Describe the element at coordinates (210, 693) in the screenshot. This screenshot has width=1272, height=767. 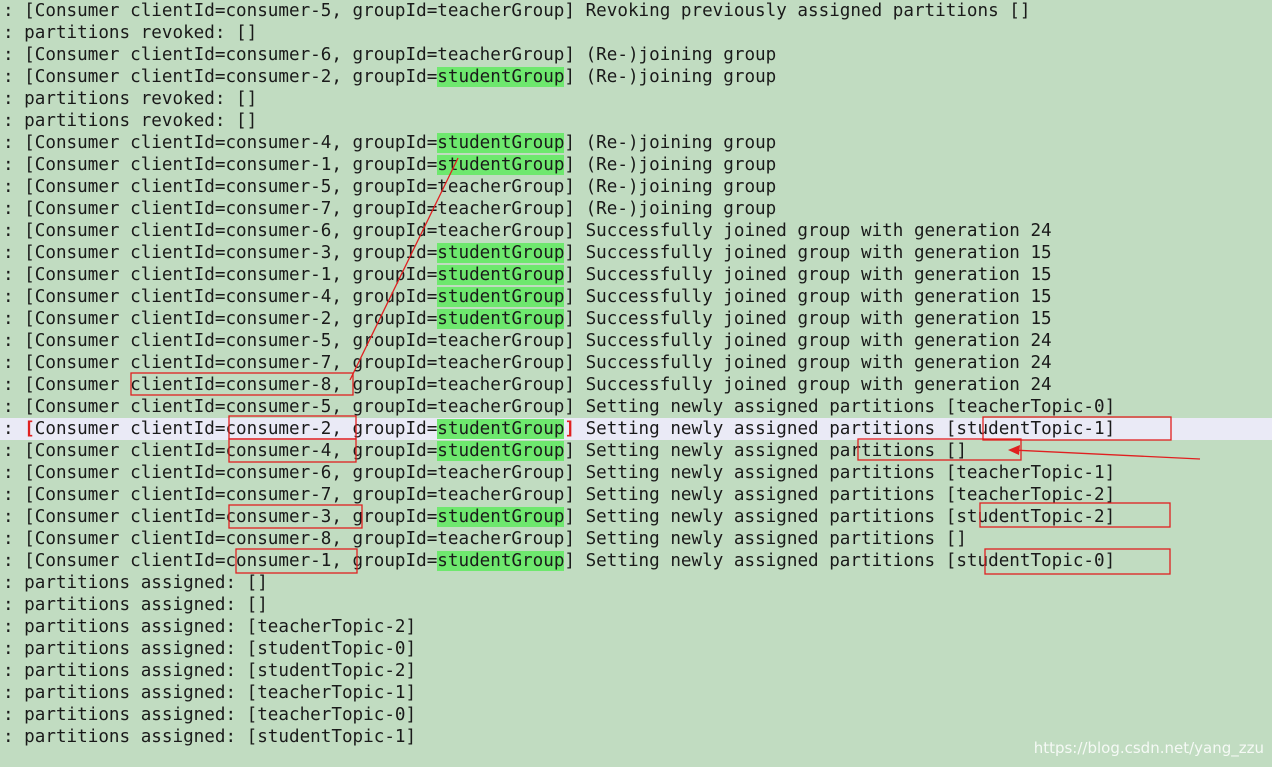
I see `log-text: : partitions assigned: [teacherTopic-1]` at that location.